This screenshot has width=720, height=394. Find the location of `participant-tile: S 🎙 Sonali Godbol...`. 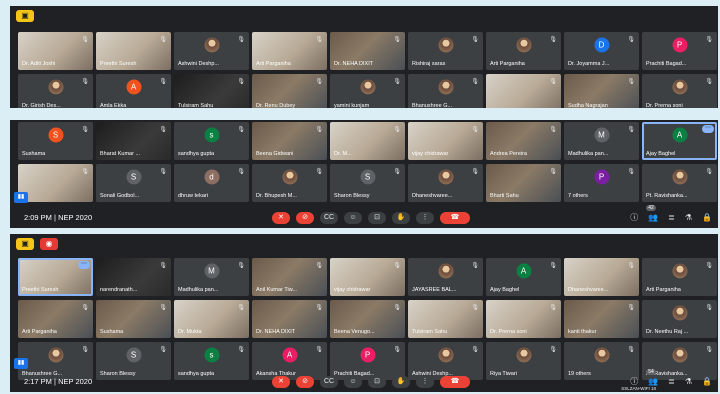

participant-tile: S 🎙 Sonali Godbol... is located at coordinates (133, 183).